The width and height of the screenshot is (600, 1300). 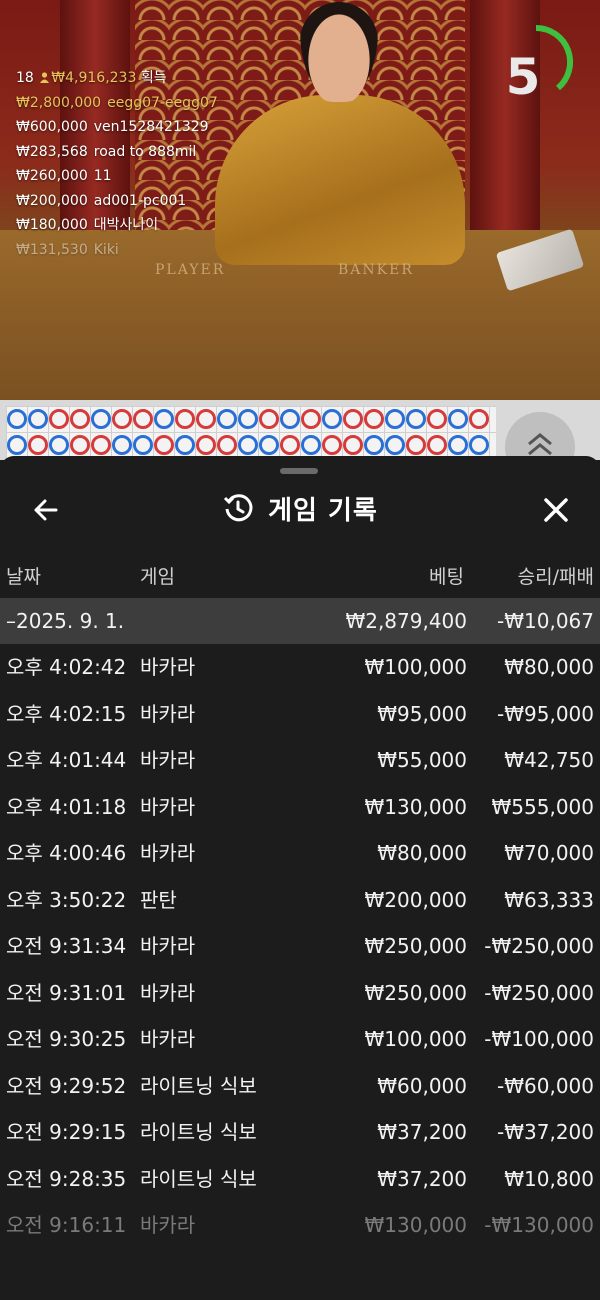 What do you see at coordinates (94, 78) in the screenshot?
I see `winners-total: ₩4,916,233` at bounding box center [94, 78].